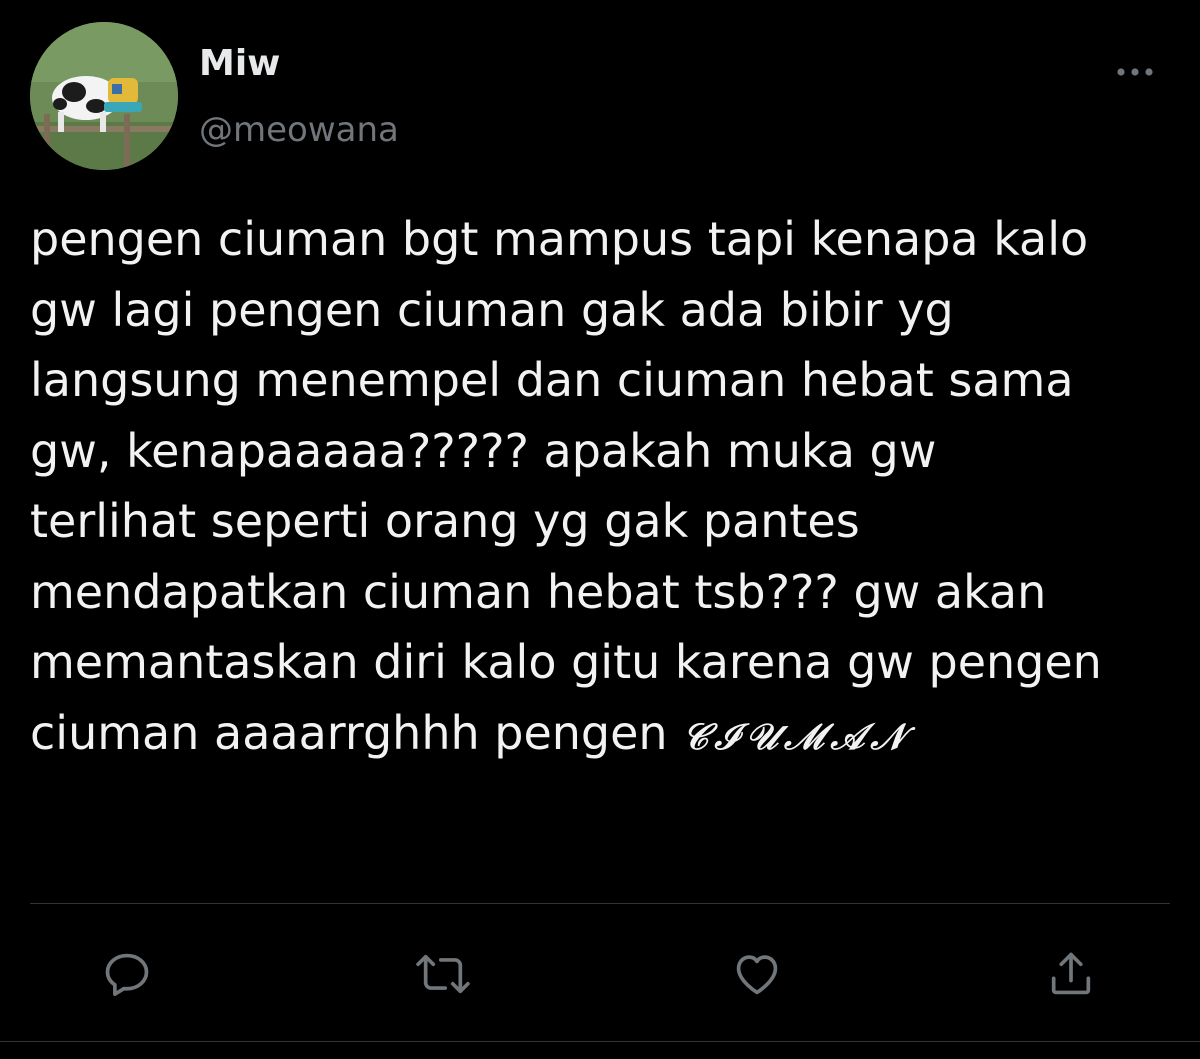 This screenshot has height=1059, width=1200. I want to click on tweet-text-line-last: ciuman aaaarrghhh pengen 𝒞ℐ𝒰ℳ𝒜𝒩, so click(605, 735).